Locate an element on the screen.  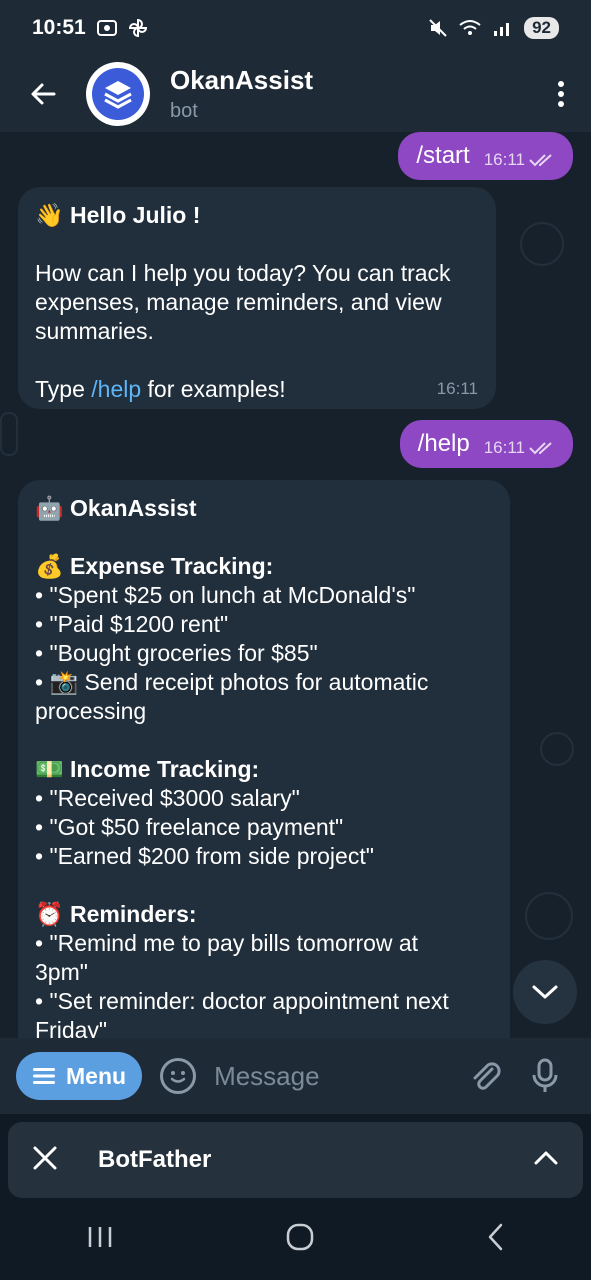
emoji-button is located at coordinates (178, 1076).